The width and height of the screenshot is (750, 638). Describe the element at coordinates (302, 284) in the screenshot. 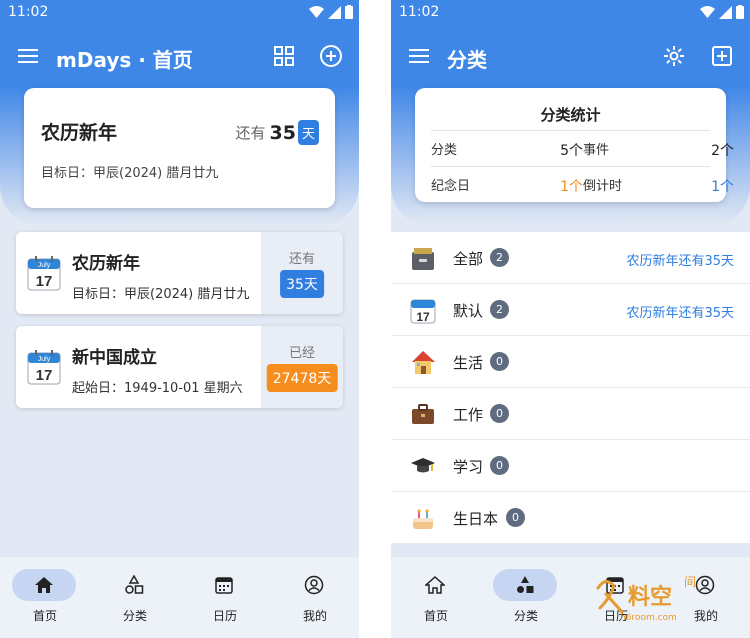

I see `event-days-badge: 35天` at that location.